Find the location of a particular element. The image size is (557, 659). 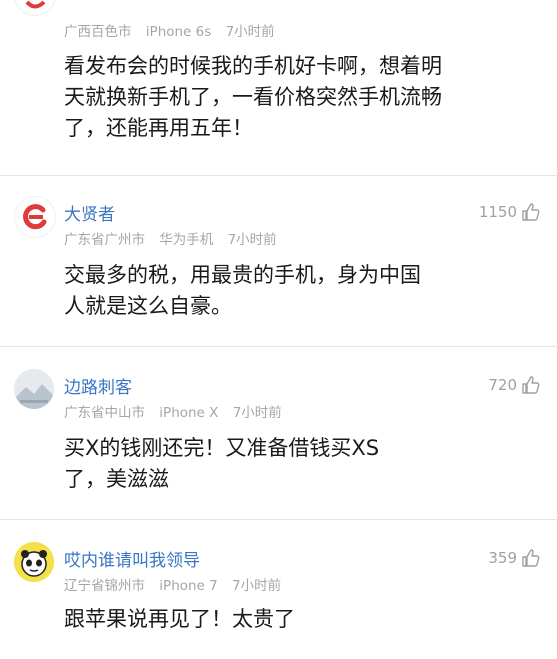

like-count: 1150 is located at coordinates (497, 212).